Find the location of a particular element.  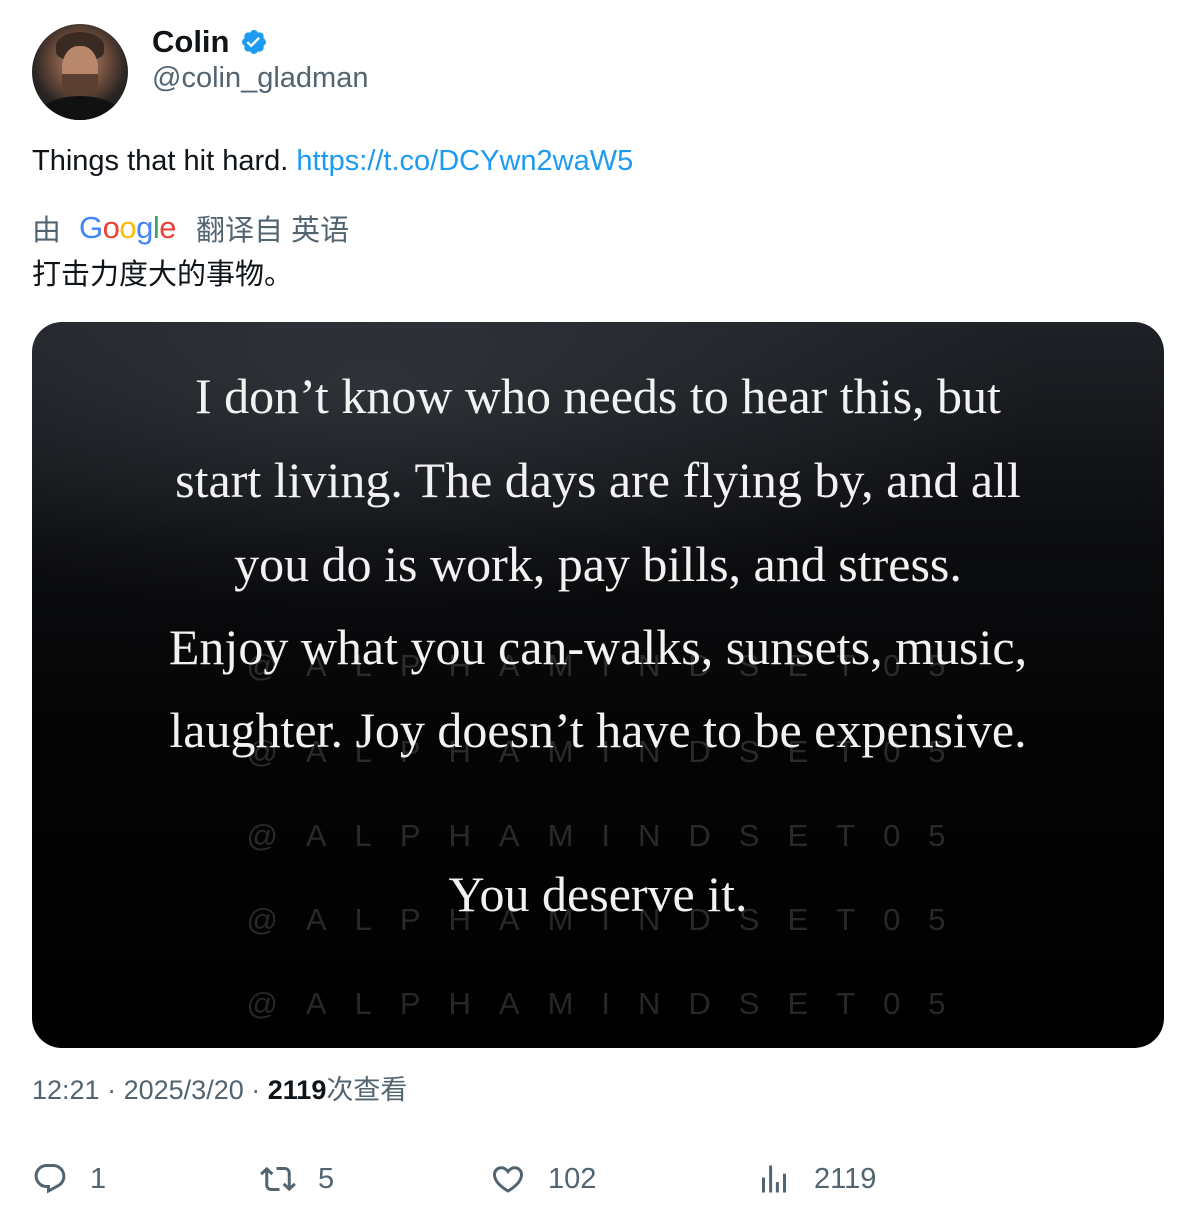

author-name-row: Colin is located at coordinates (210, 42).